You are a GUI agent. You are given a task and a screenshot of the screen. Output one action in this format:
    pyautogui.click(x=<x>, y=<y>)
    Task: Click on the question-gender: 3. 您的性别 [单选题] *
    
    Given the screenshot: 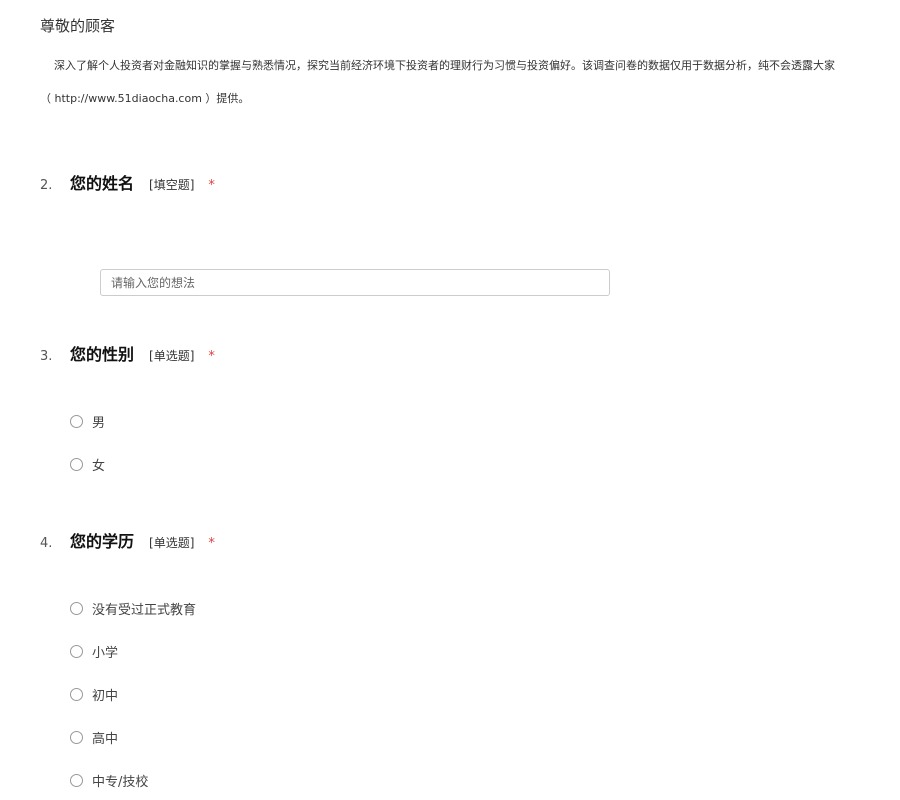 What is the action you would take?
    pyautogui.click(x=127, y=353)
    